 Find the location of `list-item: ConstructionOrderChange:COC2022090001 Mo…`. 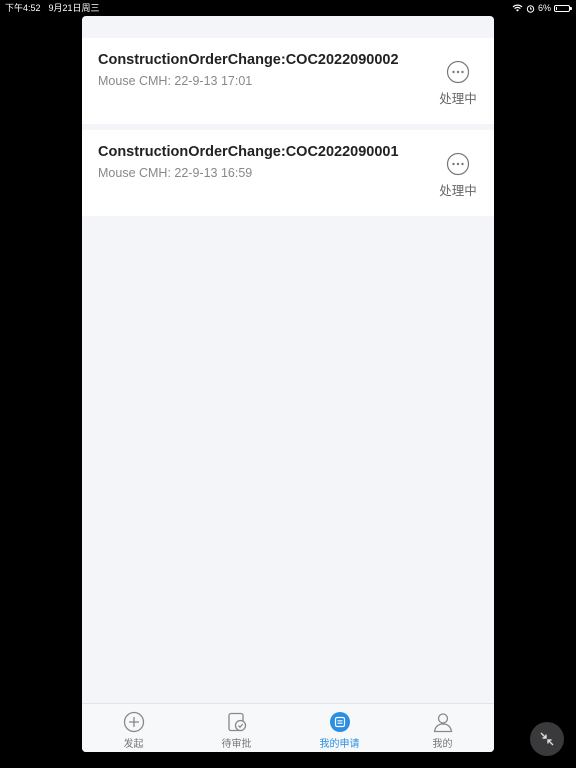

list-item: ConstructionOrderChange:COC2022090001 Mo… is located at coordinates (288, 173).